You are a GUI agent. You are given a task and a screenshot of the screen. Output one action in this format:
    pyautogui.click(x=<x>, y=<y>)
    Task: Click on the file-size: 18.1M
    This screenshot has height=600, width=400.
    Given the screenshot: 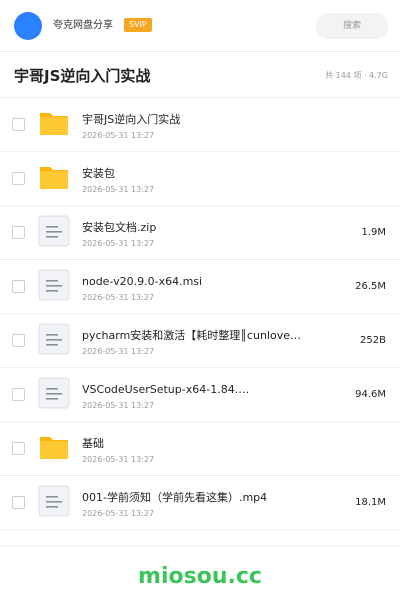 What is the action you would take?
    pyautogui.click(x=370, y=502)
    